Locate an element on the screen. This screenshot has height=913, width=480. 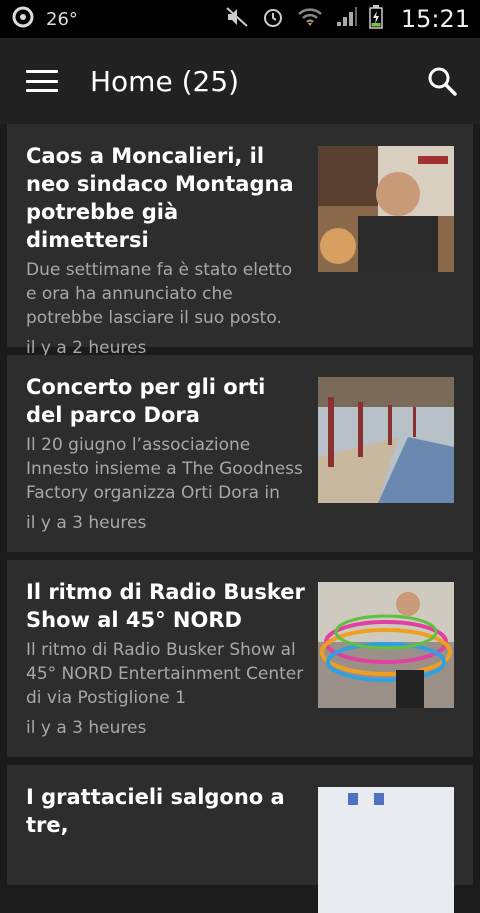
search-icon is located at coordinates (442, 81).